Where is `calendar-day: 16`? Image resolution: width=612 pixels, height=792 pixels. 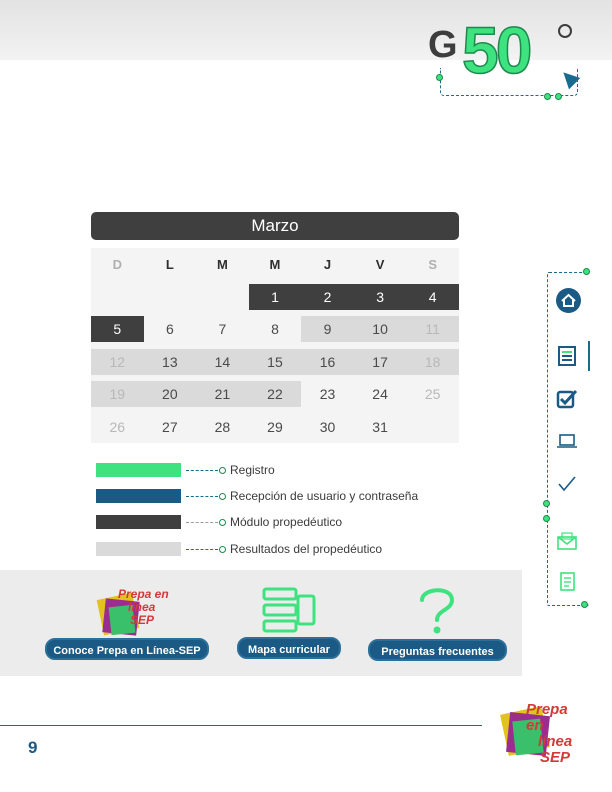
calendar-day: 16 is located at coordinates (327, 361).